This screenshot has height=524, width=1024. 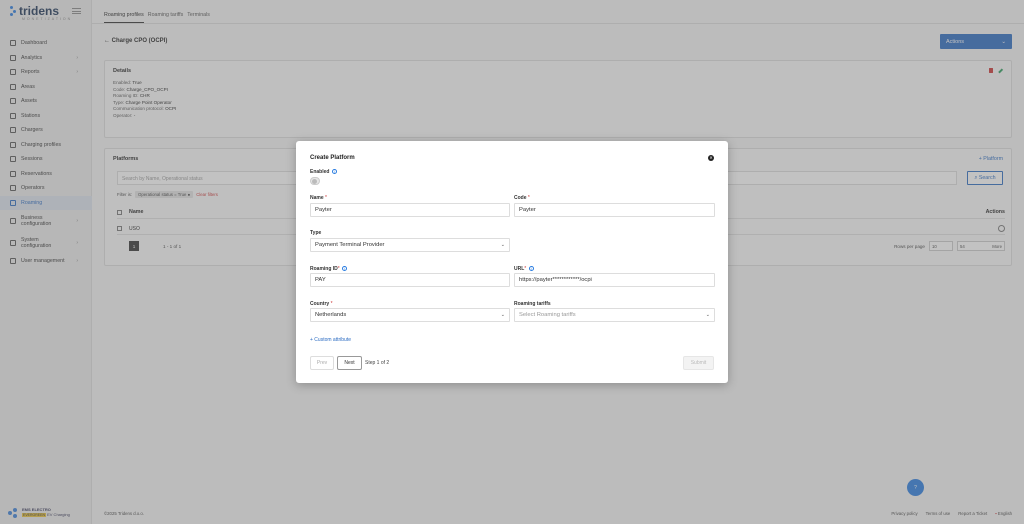 What do you see at coordinates (331, 315) in the screenshot?
I see `country-value: Netherlands` at bounding box center [331, 315].